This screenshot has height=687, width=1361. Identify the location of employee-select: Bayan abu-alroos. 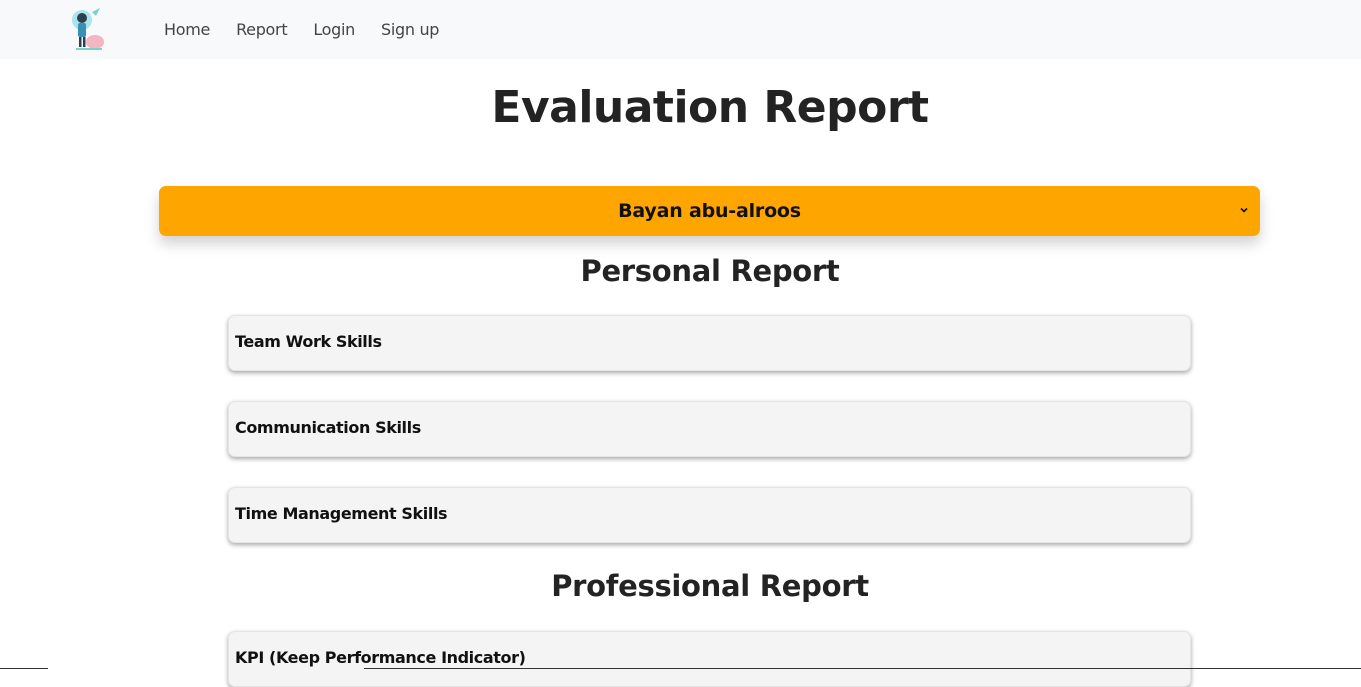
(709, 211).